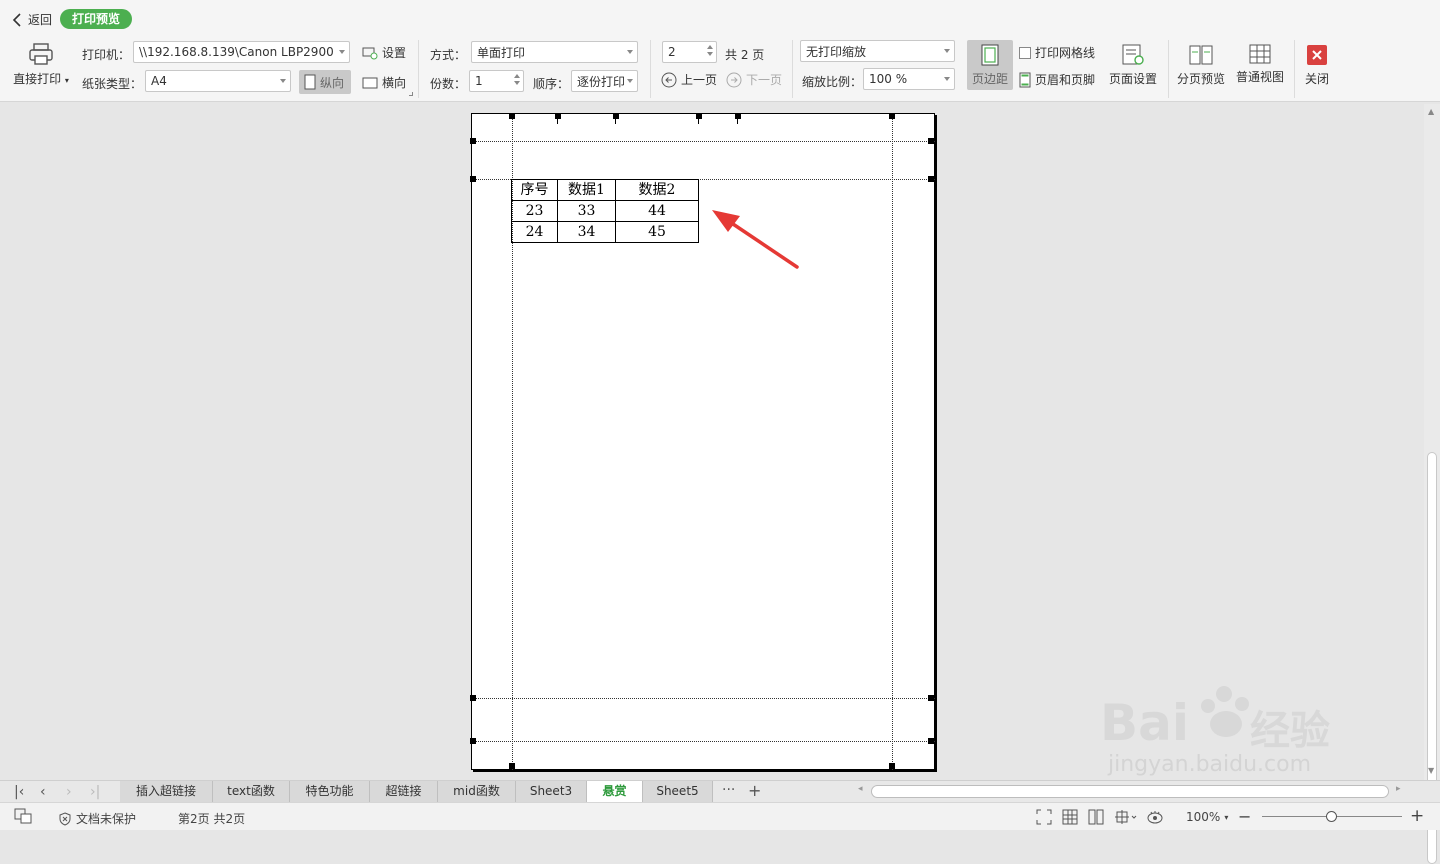 The height and width of the screenshot is (864, 1440). I want to click on header-margin-guide, so click(703, 141).